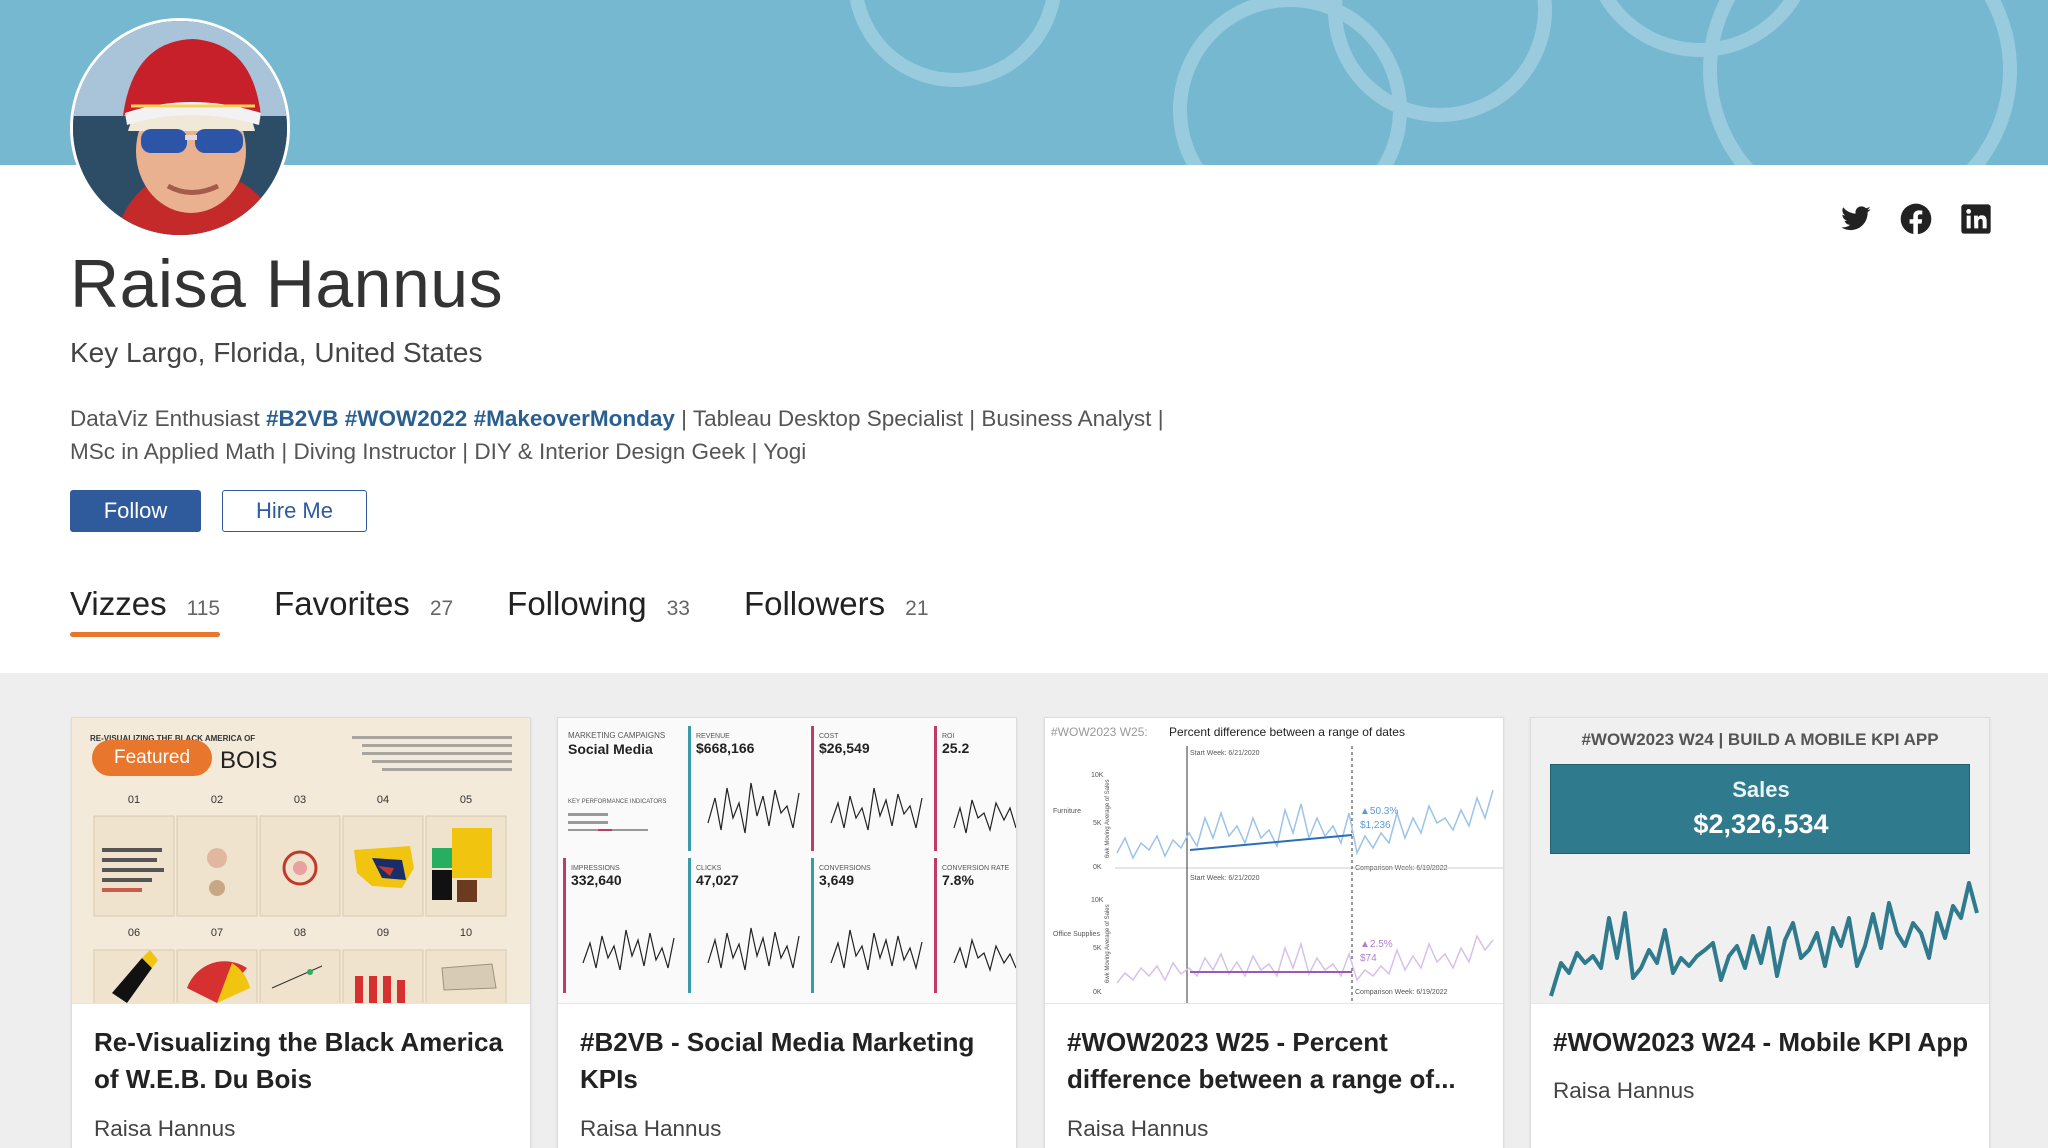 The width and height of the screenshot is (2048, 1148). I want to click on tab-count: 21, so click(917, 608).